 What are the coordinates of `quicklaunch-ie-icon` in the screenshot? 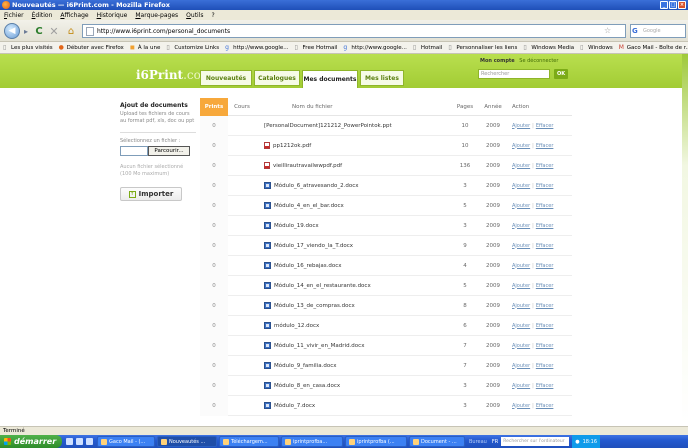 It's located at (69, 441).